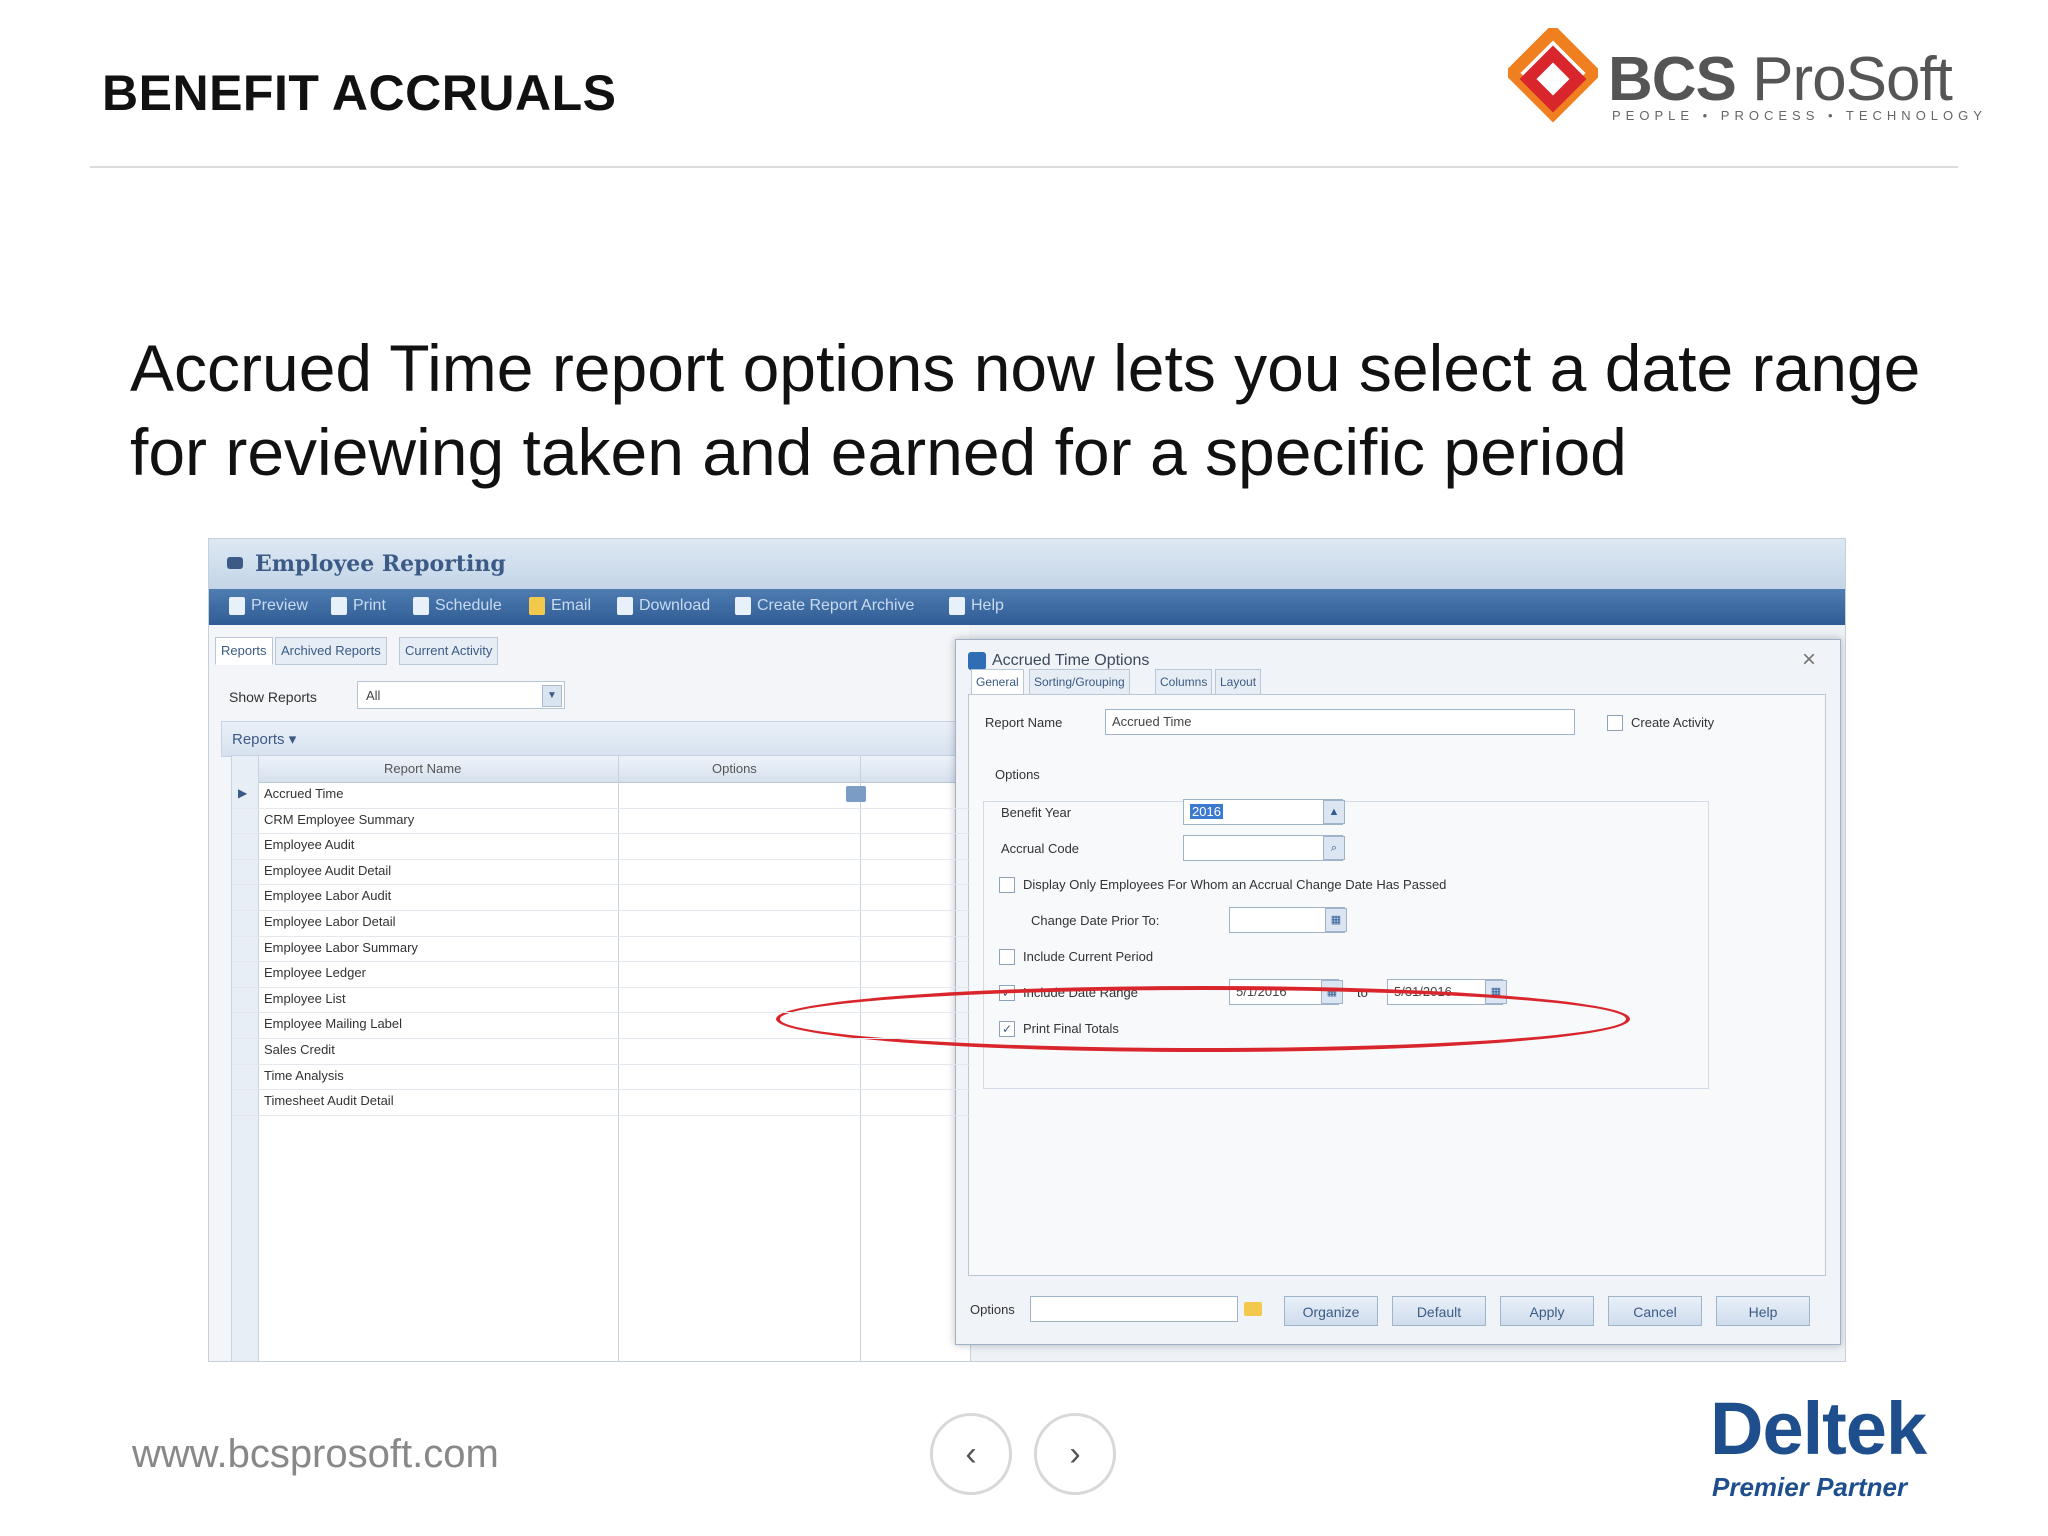 This screenshot has height=1536, width=2048. What do you see at coordinates (1071, 660) in the screenshot?
I see `dialog-title: Accrued Time Options` at bounding box center [1071, 660].